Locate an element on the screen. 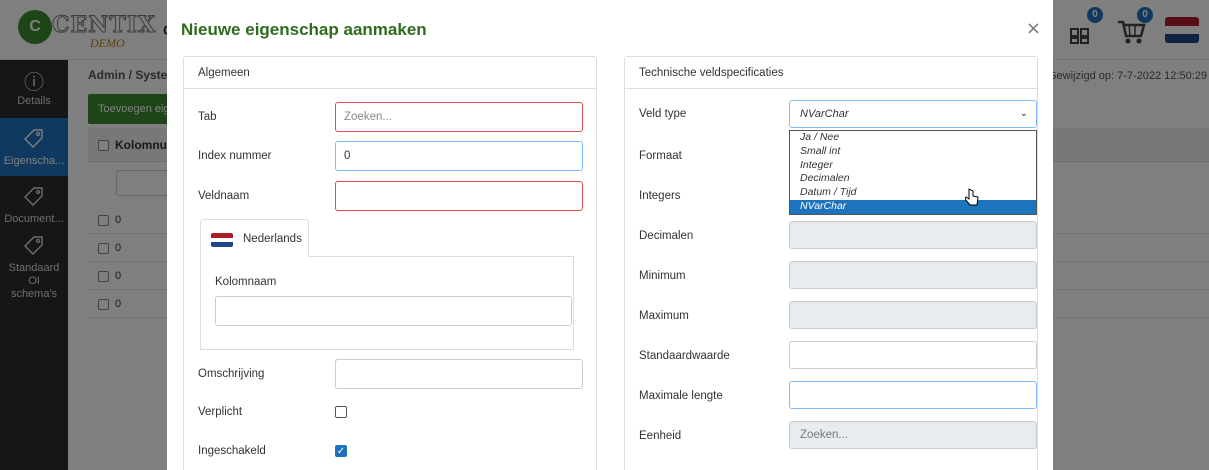 This screenshot has height=470, width=1209. index-row: Index nummer 0 is located at coordinates (390, 156).